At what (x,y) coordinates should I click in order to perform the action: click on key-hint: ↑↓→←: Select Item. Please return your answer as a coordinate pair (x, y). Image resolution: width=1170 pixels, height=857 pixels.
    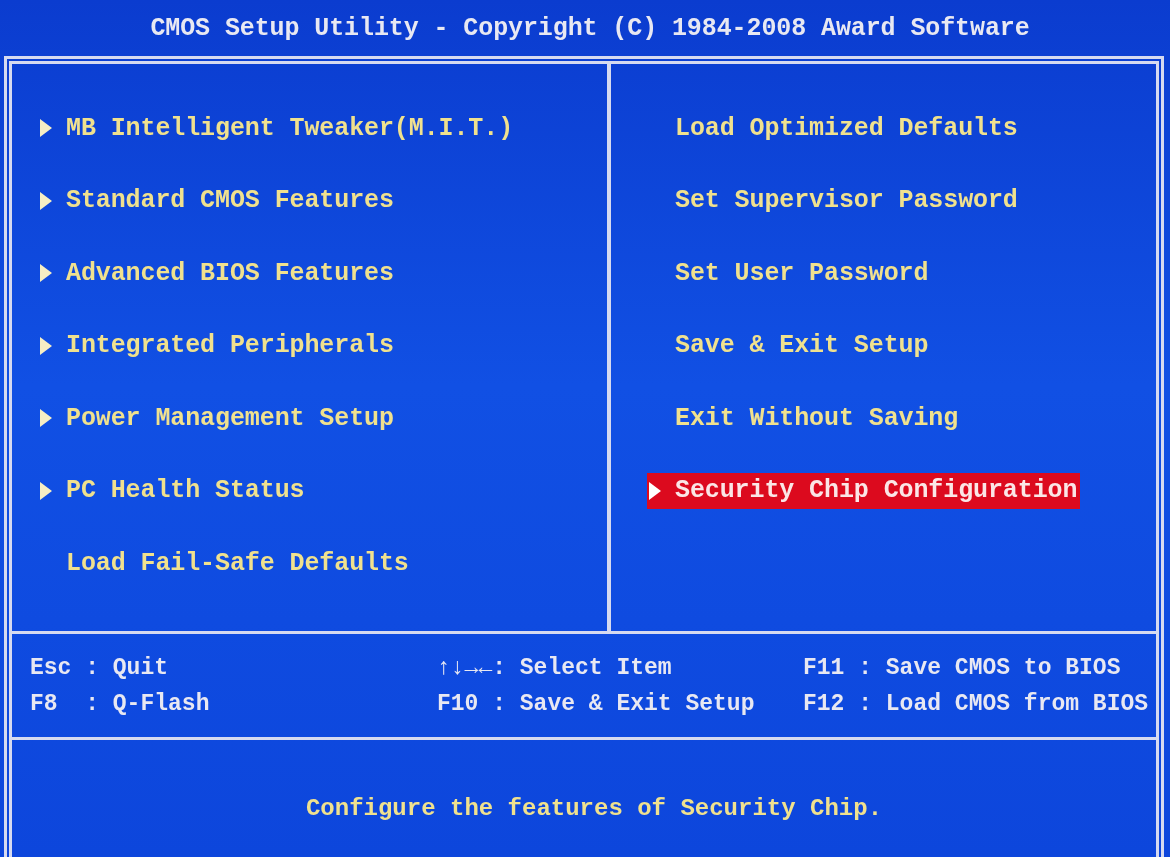
    Looking at the image, I should click on (554, 668).